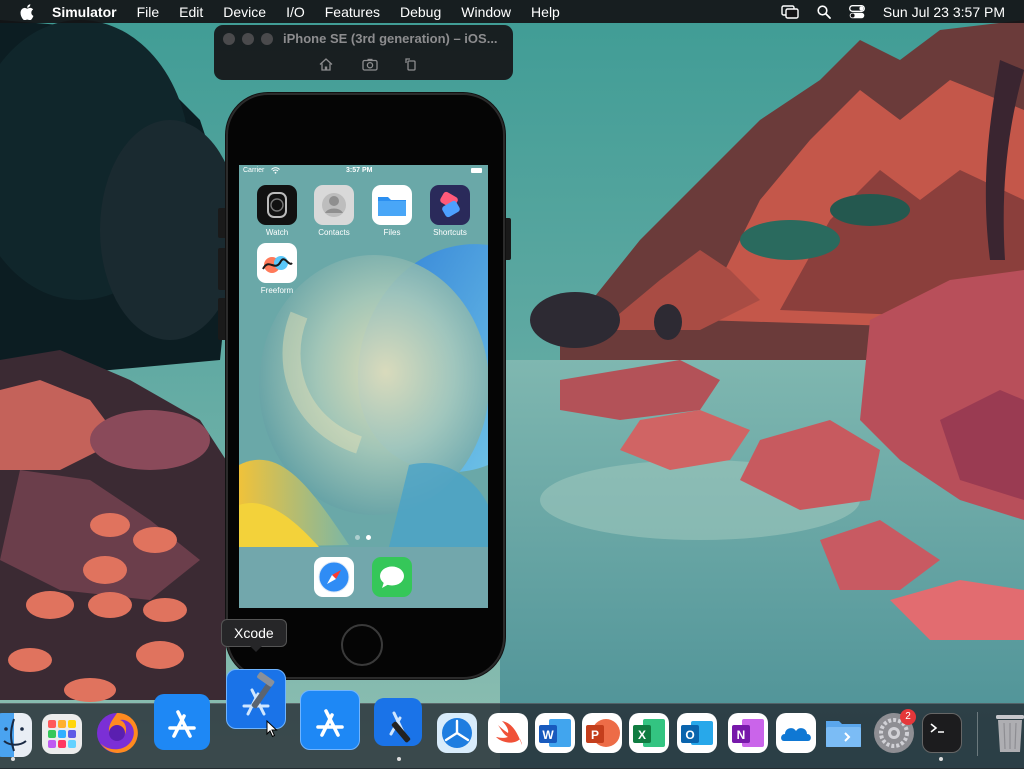  What do you see at coordinates (697, 733) in the screenshot?
I see `outlook-icon: O` at bounding box center [697, 733].